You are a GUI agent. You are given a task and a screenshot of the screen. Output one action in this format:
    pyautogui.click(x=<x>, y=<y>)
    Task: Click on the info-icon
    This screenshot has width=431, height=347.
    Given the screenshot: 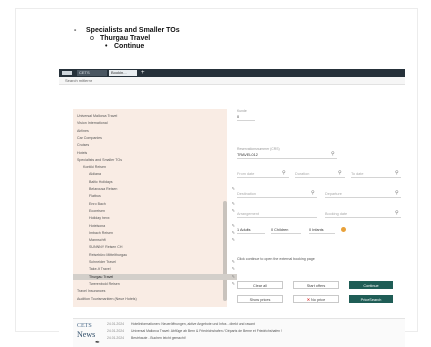 What is the action you would take?
    pyautogui.click(x=343, y=229)
    